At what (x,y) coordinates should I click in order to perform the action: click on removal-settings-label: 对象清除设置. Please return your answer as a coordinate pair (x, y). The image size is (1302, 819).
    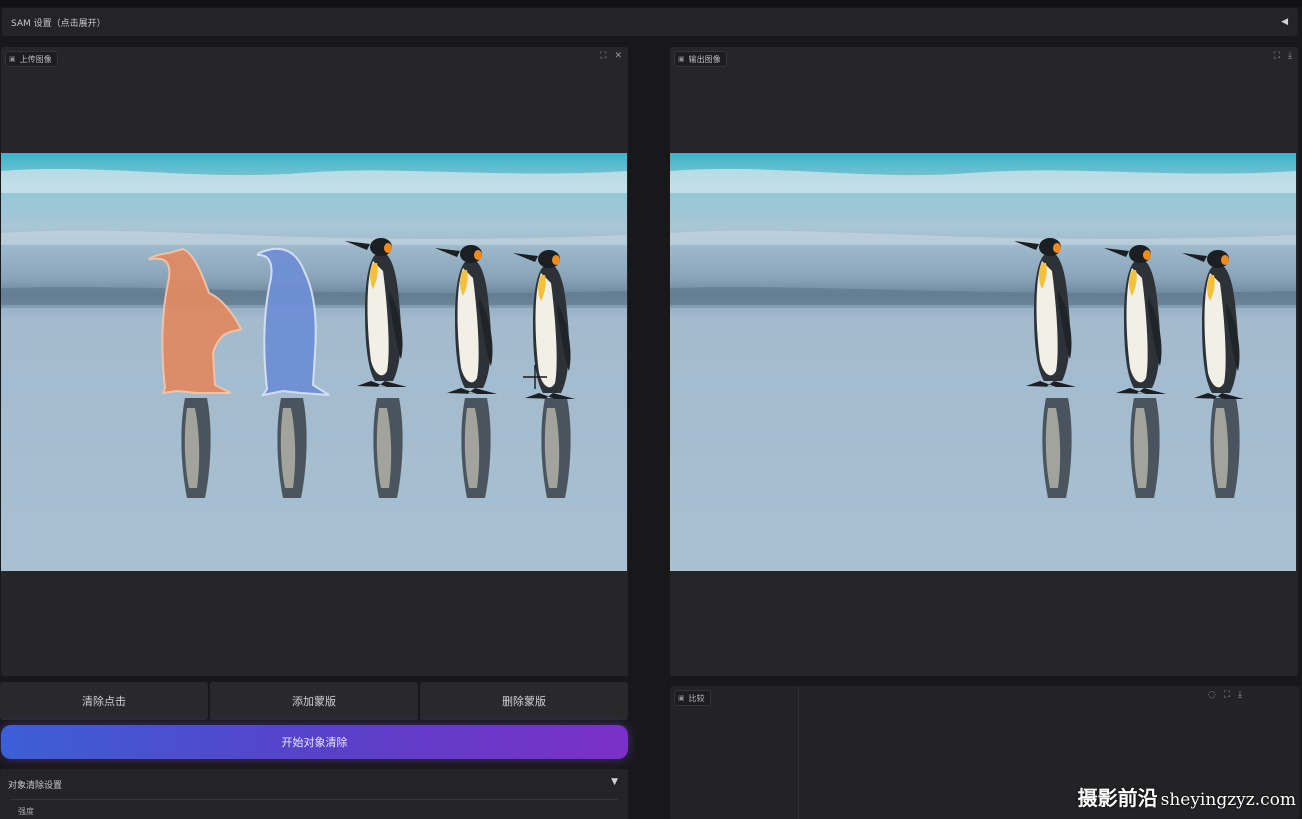
    Looking at the image, I should click on (35, 786).